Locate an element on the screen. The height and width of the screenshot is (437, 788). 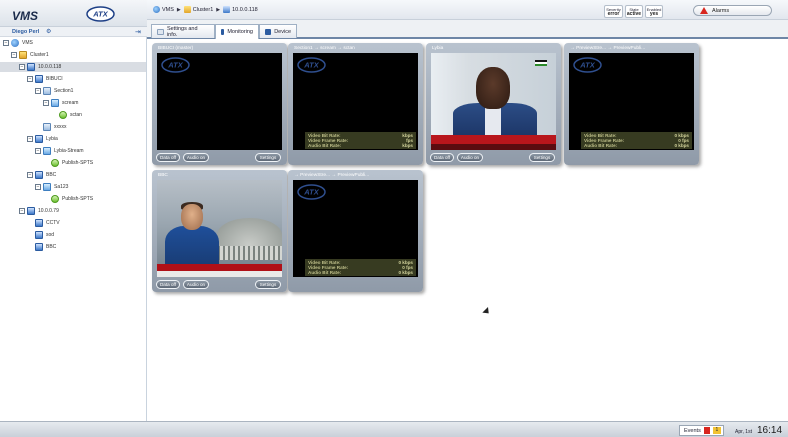
gear-icon: ⚙ is located at coordinates (48, 31).